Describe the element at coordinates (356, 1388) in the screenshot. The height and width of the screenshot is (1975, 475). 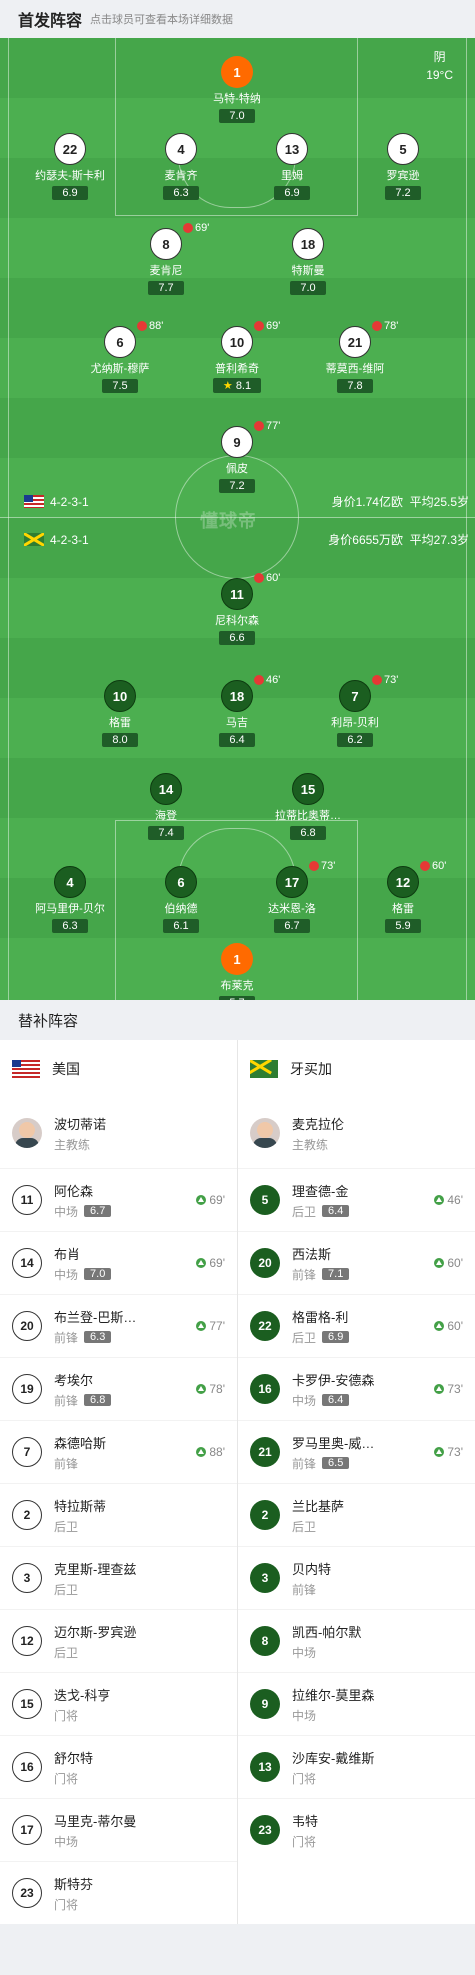
I see `sub-player-row: 16 卡罗伊-安德森 中场 6.4 73'` at that location.